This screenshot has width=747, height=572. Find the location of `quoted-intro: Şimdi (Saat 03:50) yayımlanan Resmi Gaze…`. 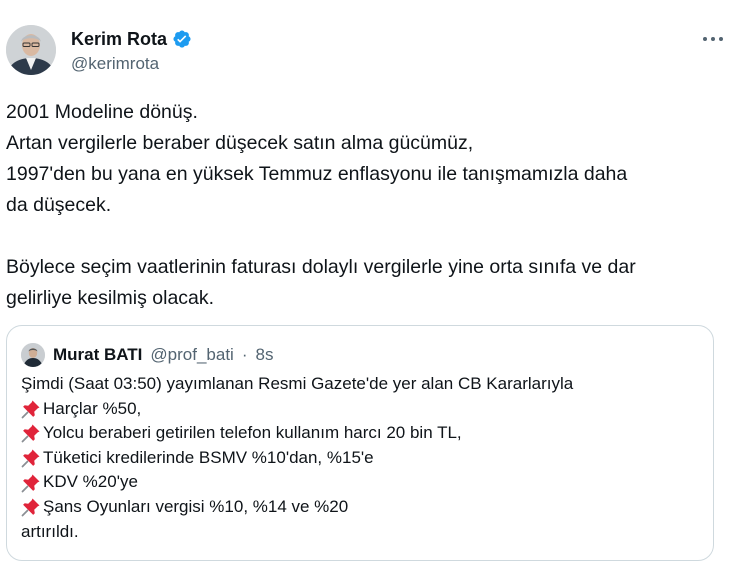

quoted-intro: Şimdi (Saat 03:50) yayımlanan Resmi Gaze… is located at coordinates (361, 384).